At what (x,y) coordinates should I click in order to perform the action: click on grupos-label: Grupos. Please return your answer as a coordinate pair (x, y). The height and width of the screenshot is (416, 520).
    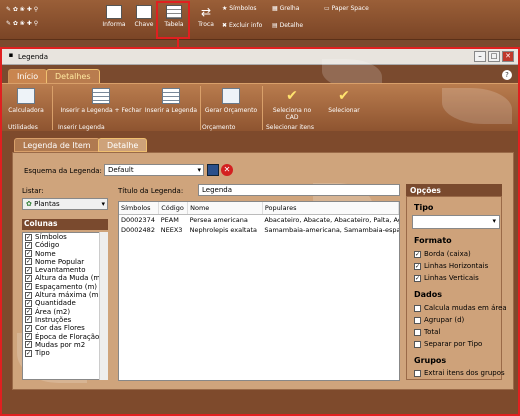
    Looking at the image, I should click on (430, 360).